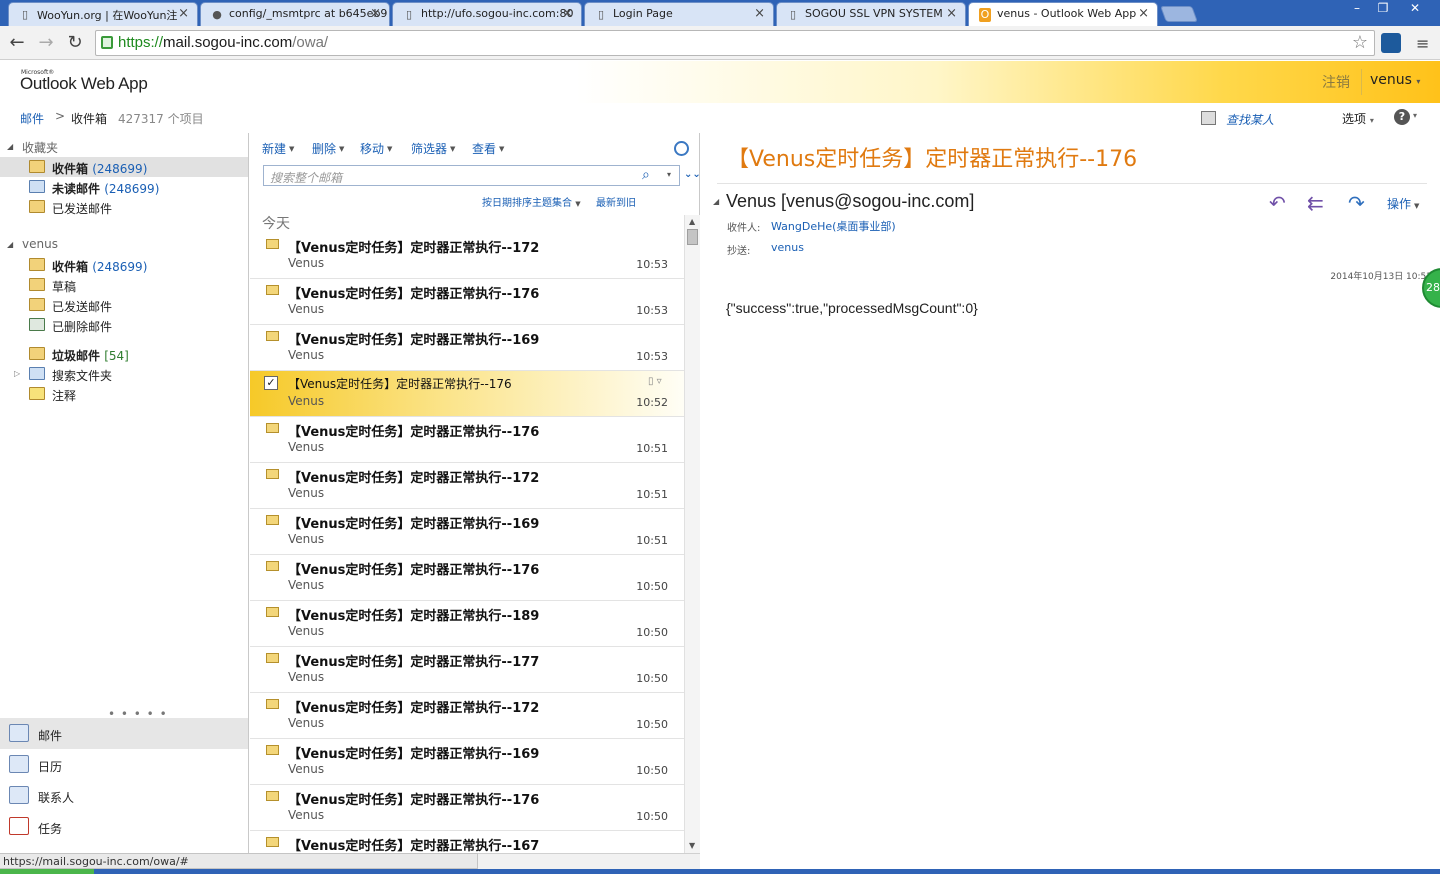 The image size is (1440, 874). What do you see at coordinates (735, 43) in the screenshot?
I see `address-bar: https://mail.sogou-inc.com/owa/ ☆` at bounding box center [735, 43].